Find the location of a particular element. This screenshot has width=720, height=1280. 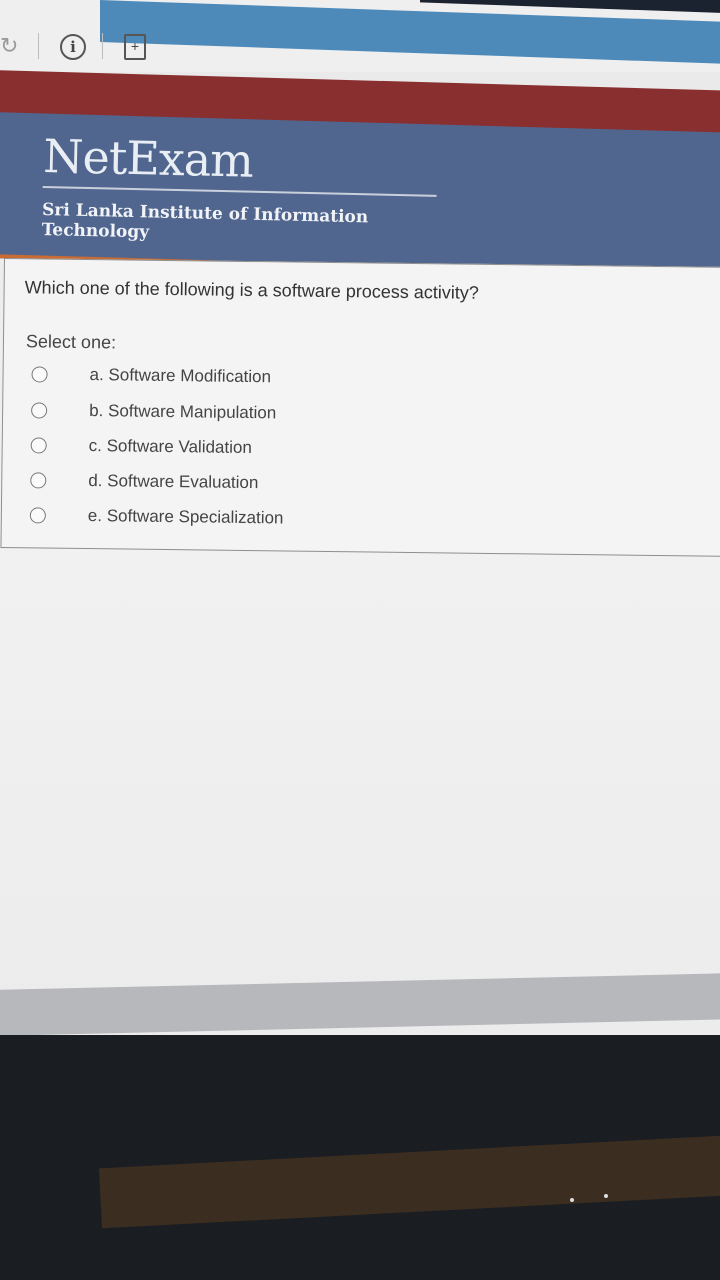

answer-option-d: d. Software Evaluation is located at coordinates (144, 481).